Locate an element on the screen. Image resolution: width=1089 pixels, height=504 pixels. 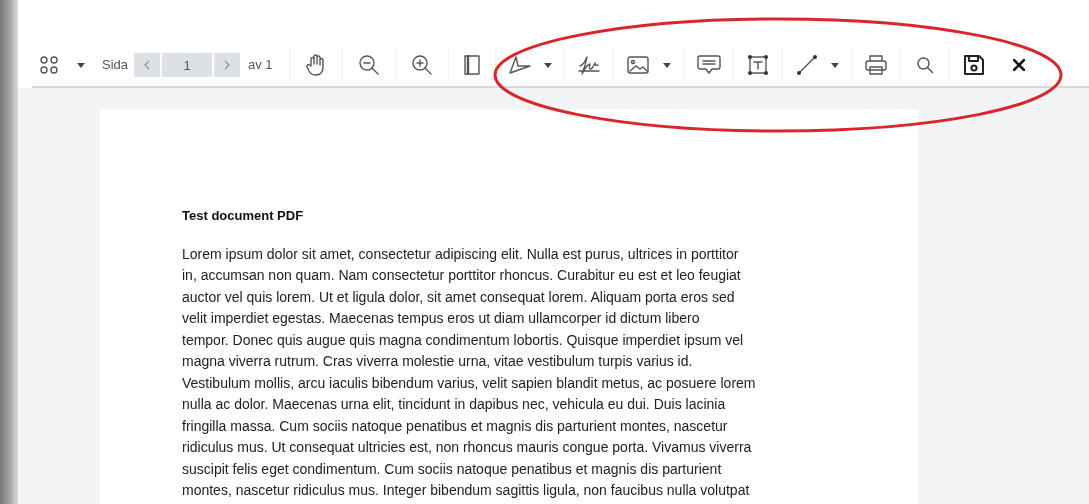
page-count-label: av 1 is located at coordinates (260, 65).